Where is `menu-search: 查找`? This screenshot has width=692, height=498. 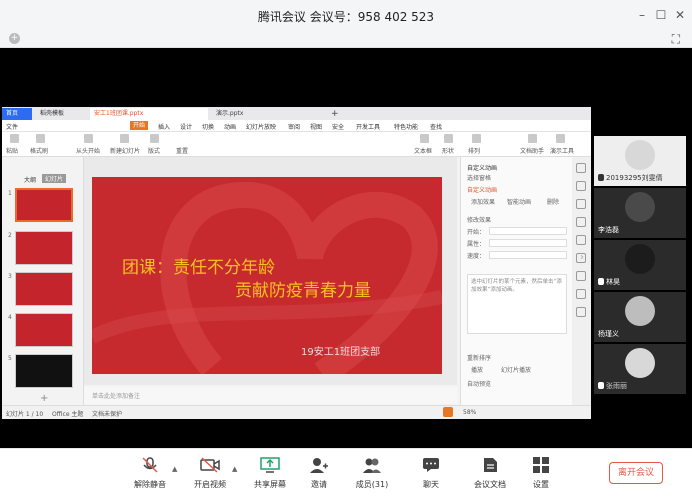 menu-search: 查找 is located at coordinates (436, 126).